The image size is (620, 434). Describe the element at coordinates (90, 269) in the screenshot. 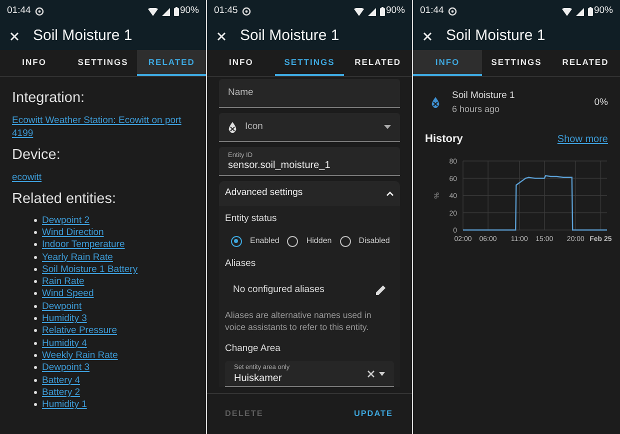

I see `entity-link: Soil Moisture 1 Battery` at that location.